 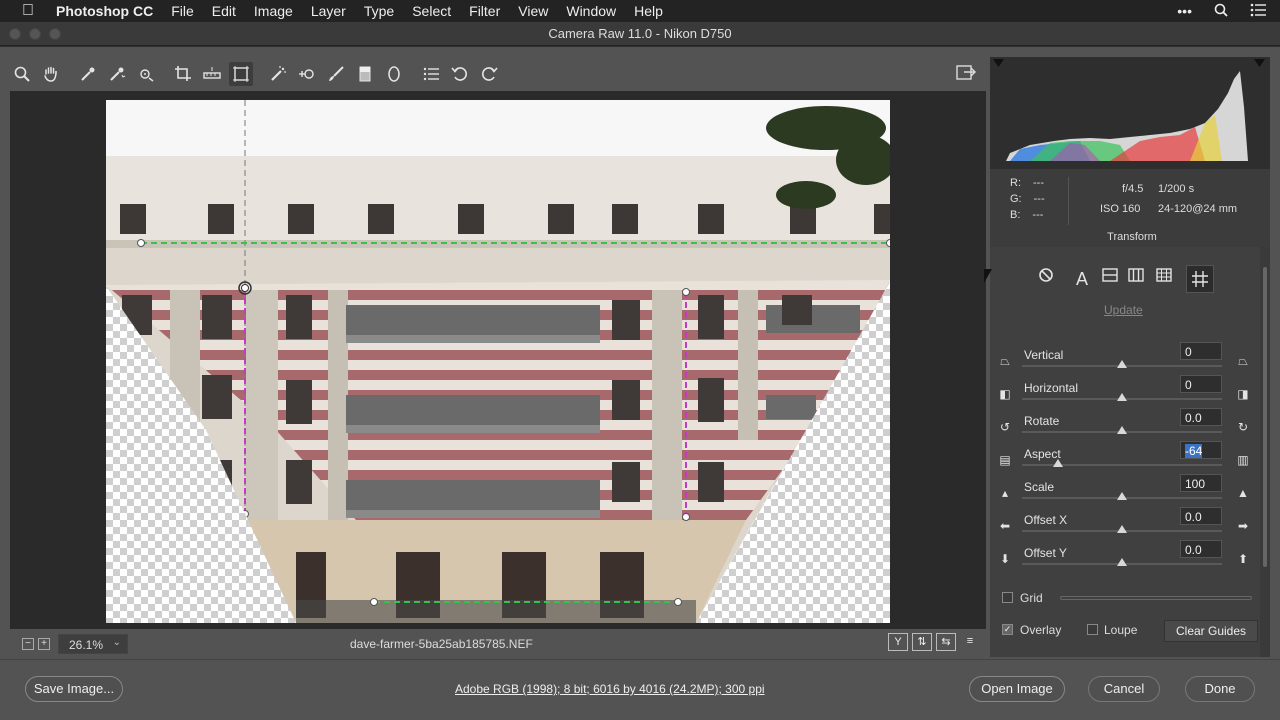 What do you see at coordinates (489, 74) in the screenshot?
I see `rotate-cw-icon` at bounding box center [489, 74].